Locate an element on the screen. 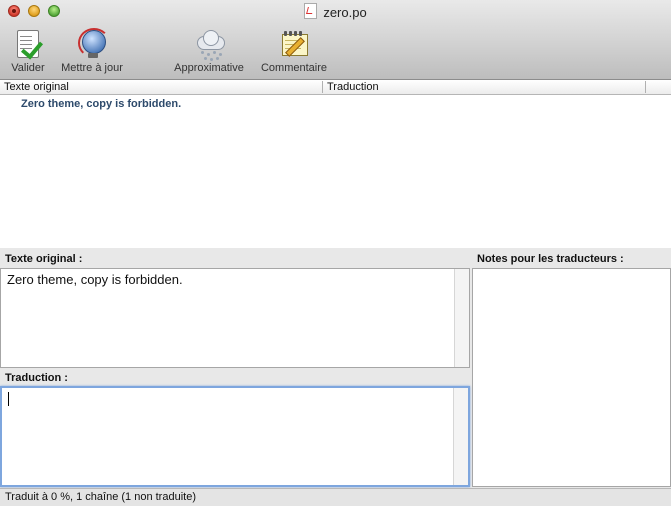 This screenshot has width=671, height=506. document-icon is located at coordinates (311, 11).